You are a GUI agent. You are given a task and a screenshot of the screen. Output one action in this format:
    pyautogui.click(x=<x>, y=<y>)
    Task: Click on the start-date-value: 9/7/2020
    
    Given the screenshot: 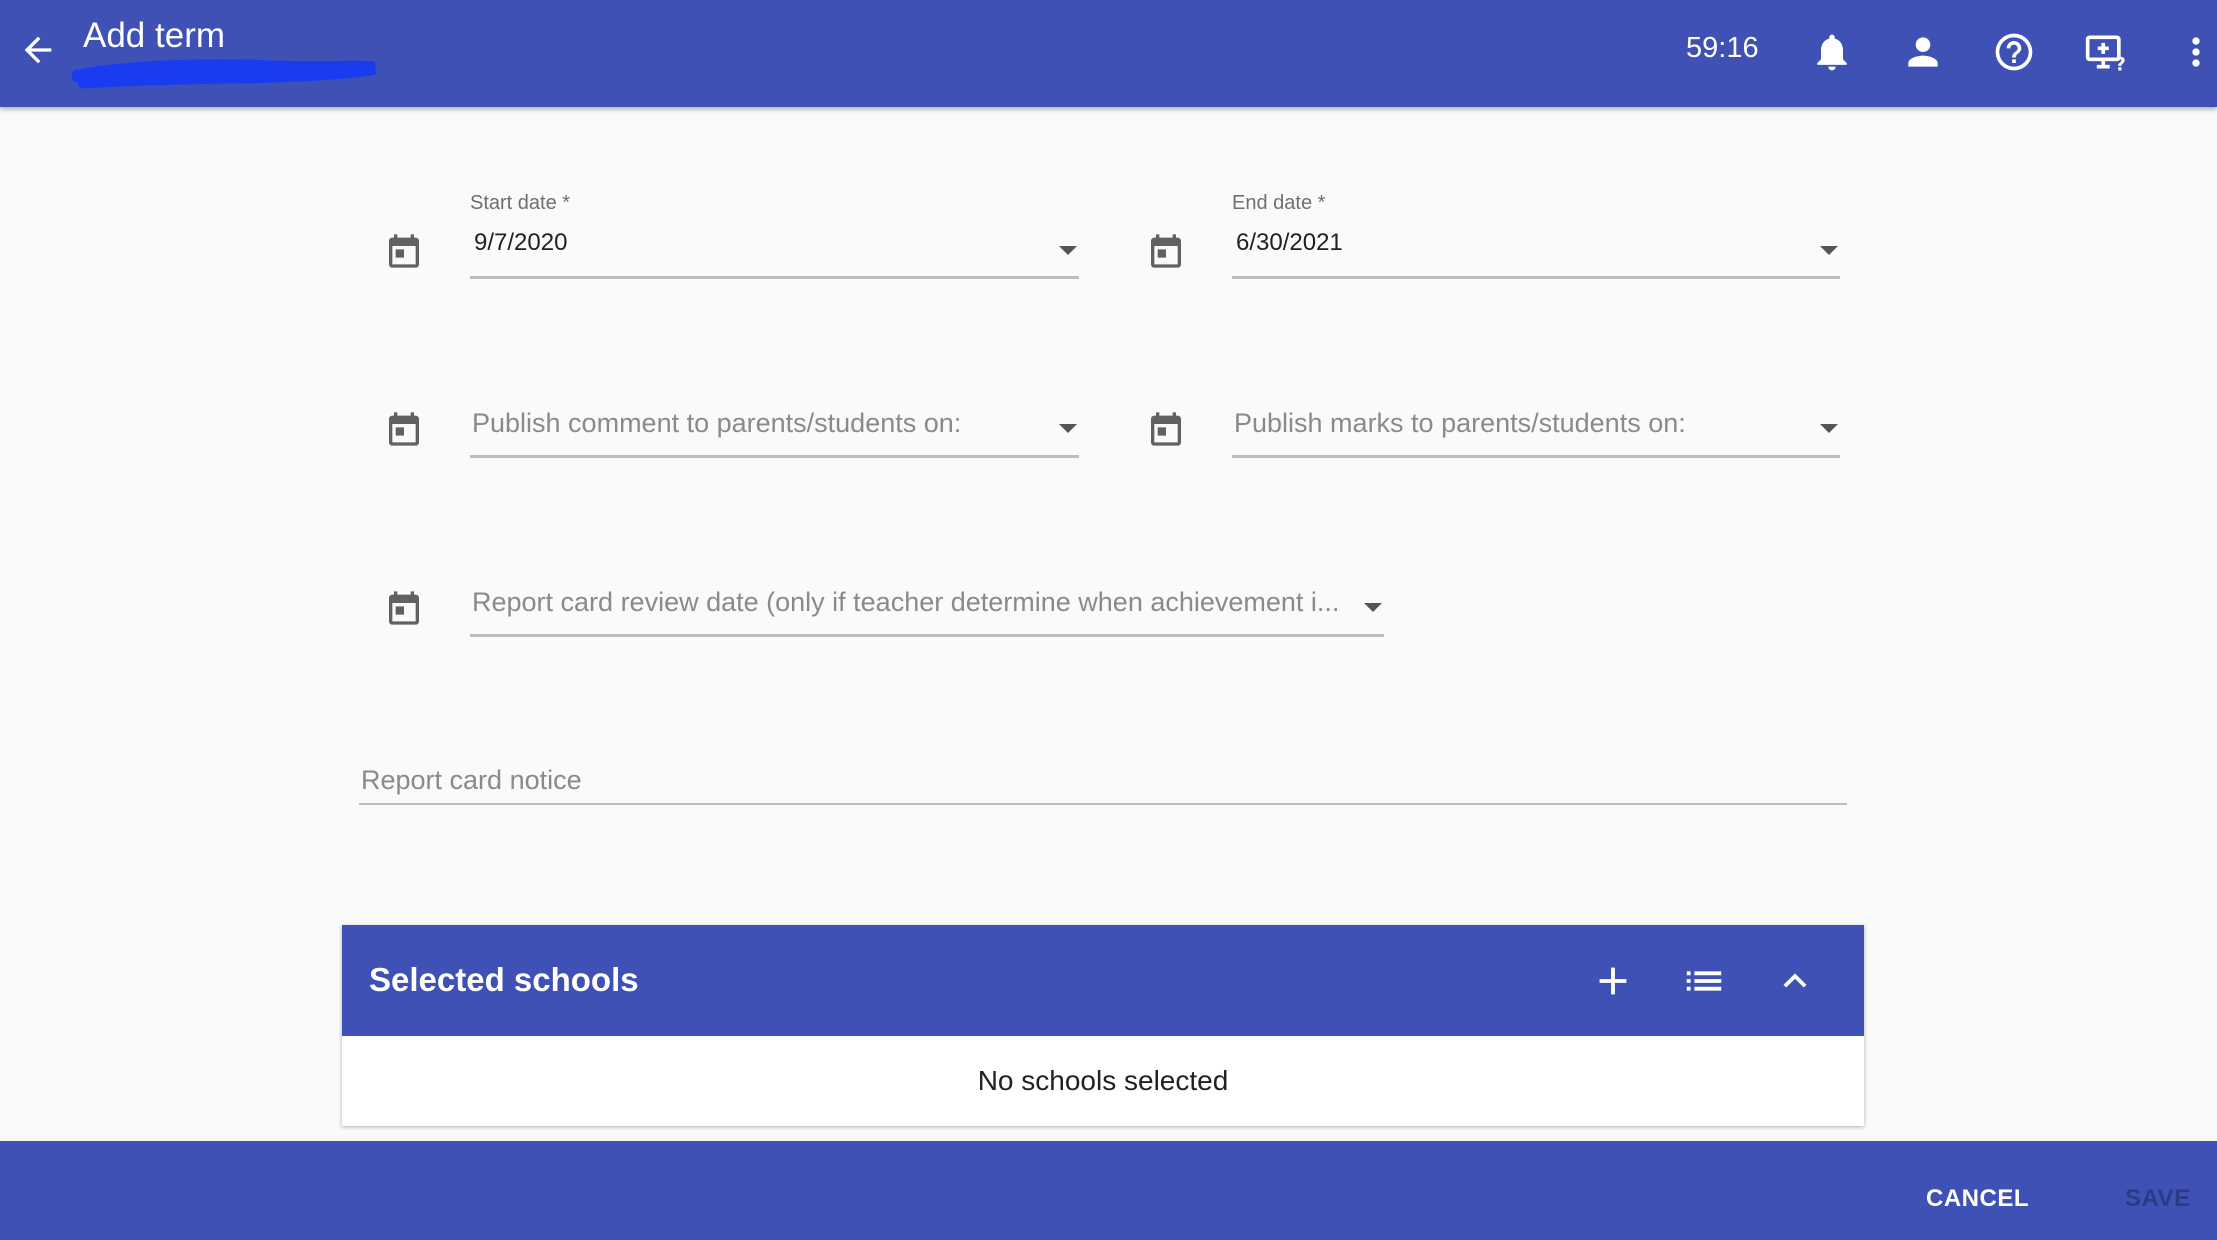 What is the action you would take?
    pyautogui.click(x=521, y=242)
    